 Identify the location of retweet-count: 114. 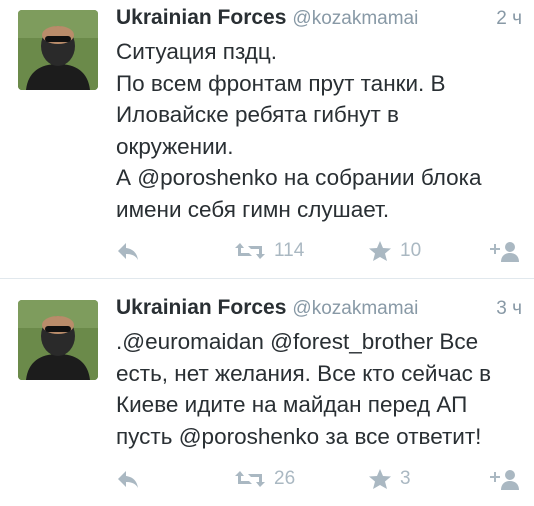
(289, 250).